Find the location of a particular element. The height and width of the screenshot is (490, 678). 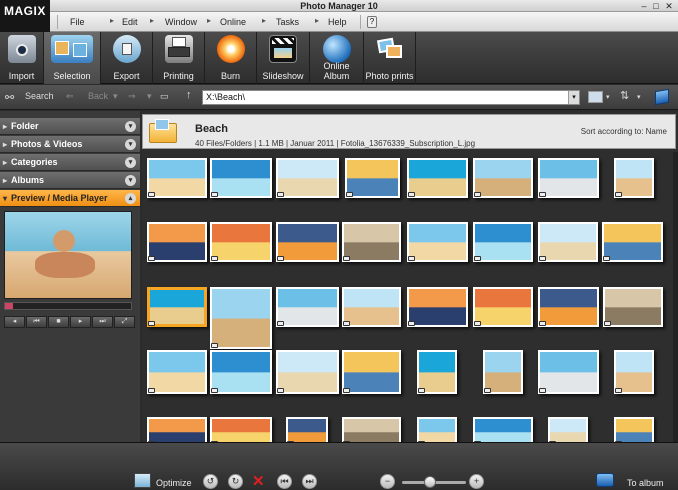

chevron-up-icon: ▴ is located at coordinates (130, 198).